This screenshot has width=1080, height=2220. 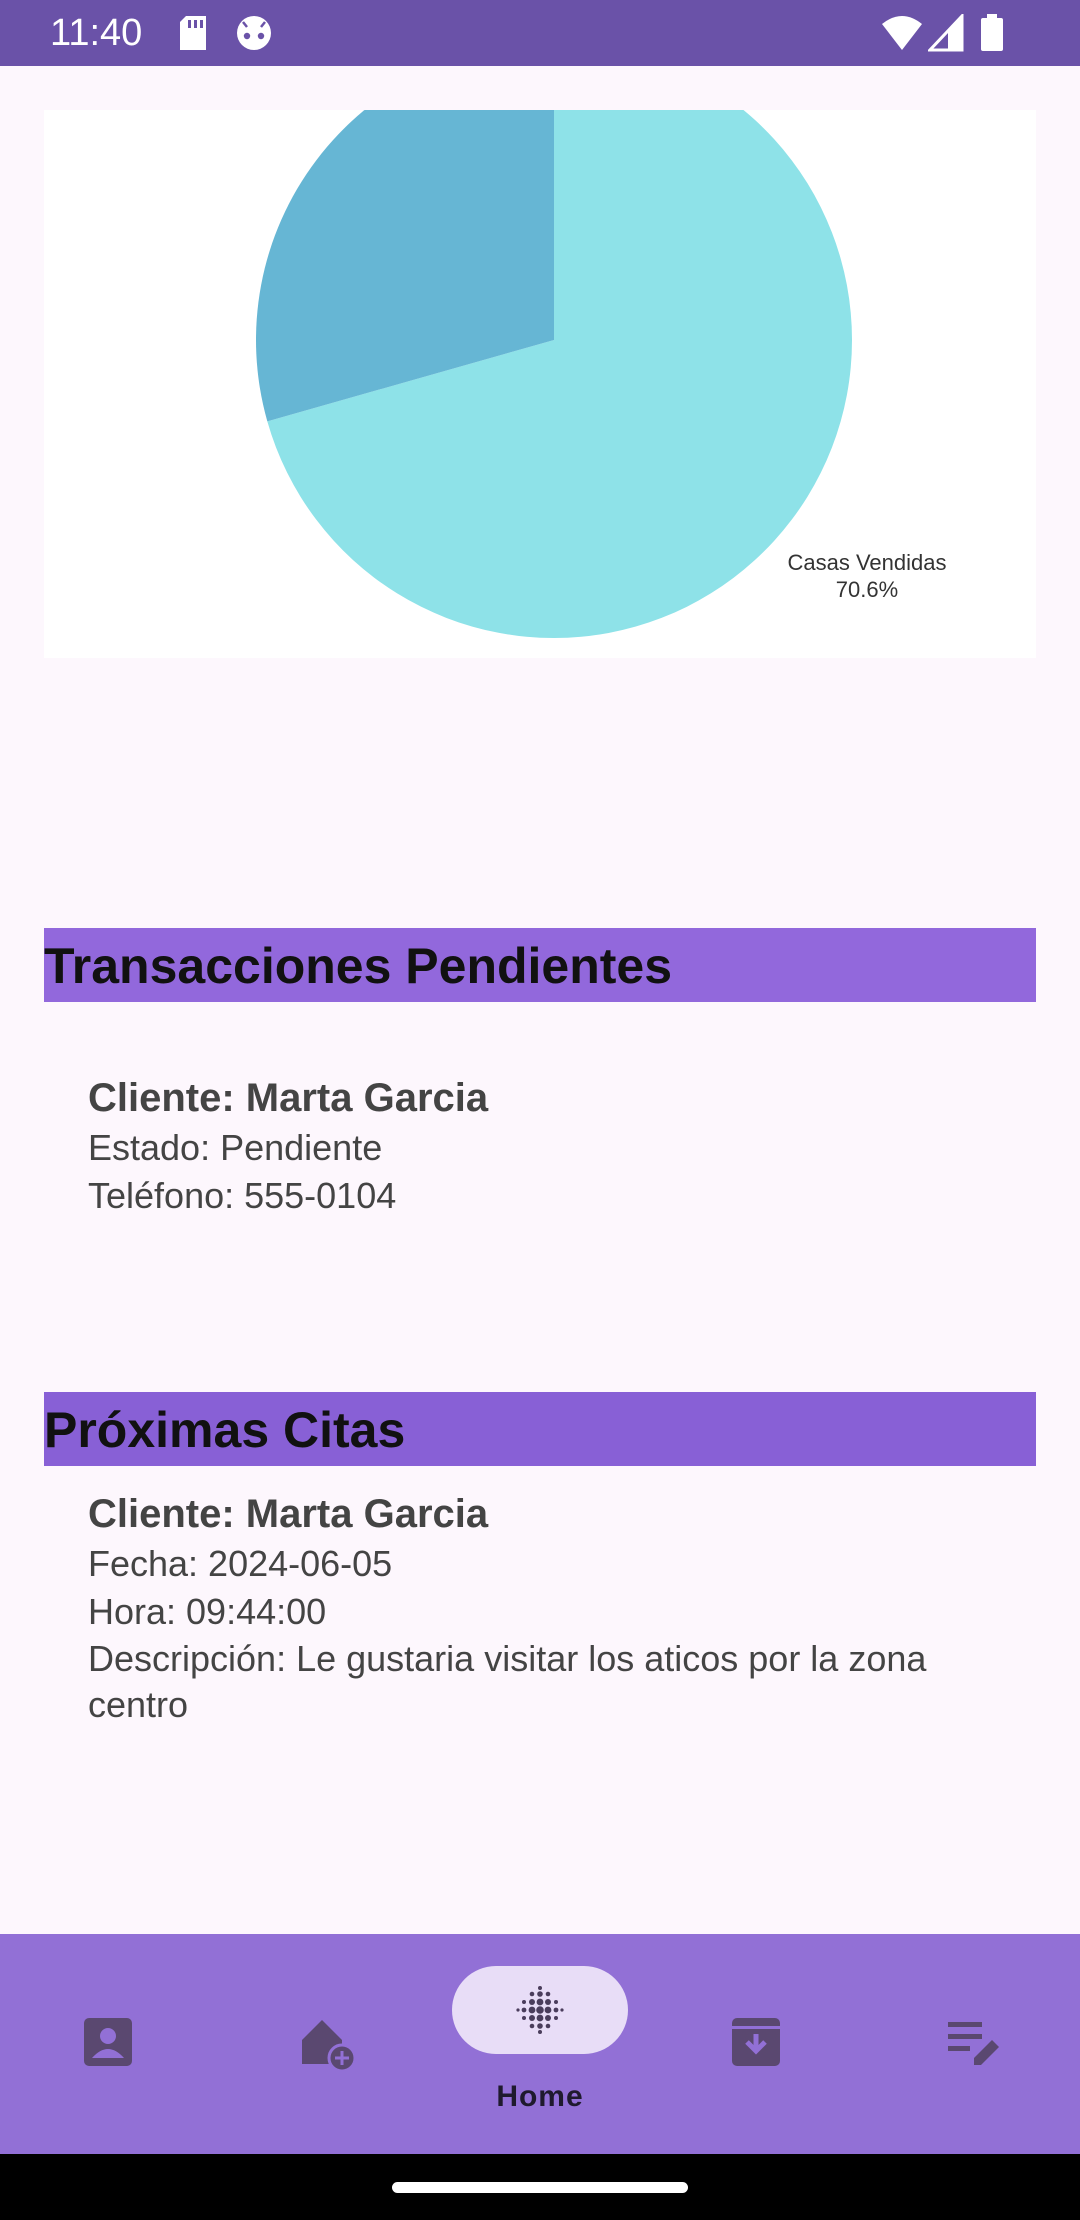 I want to click on contact-icon, so click(x=108, y=2042).